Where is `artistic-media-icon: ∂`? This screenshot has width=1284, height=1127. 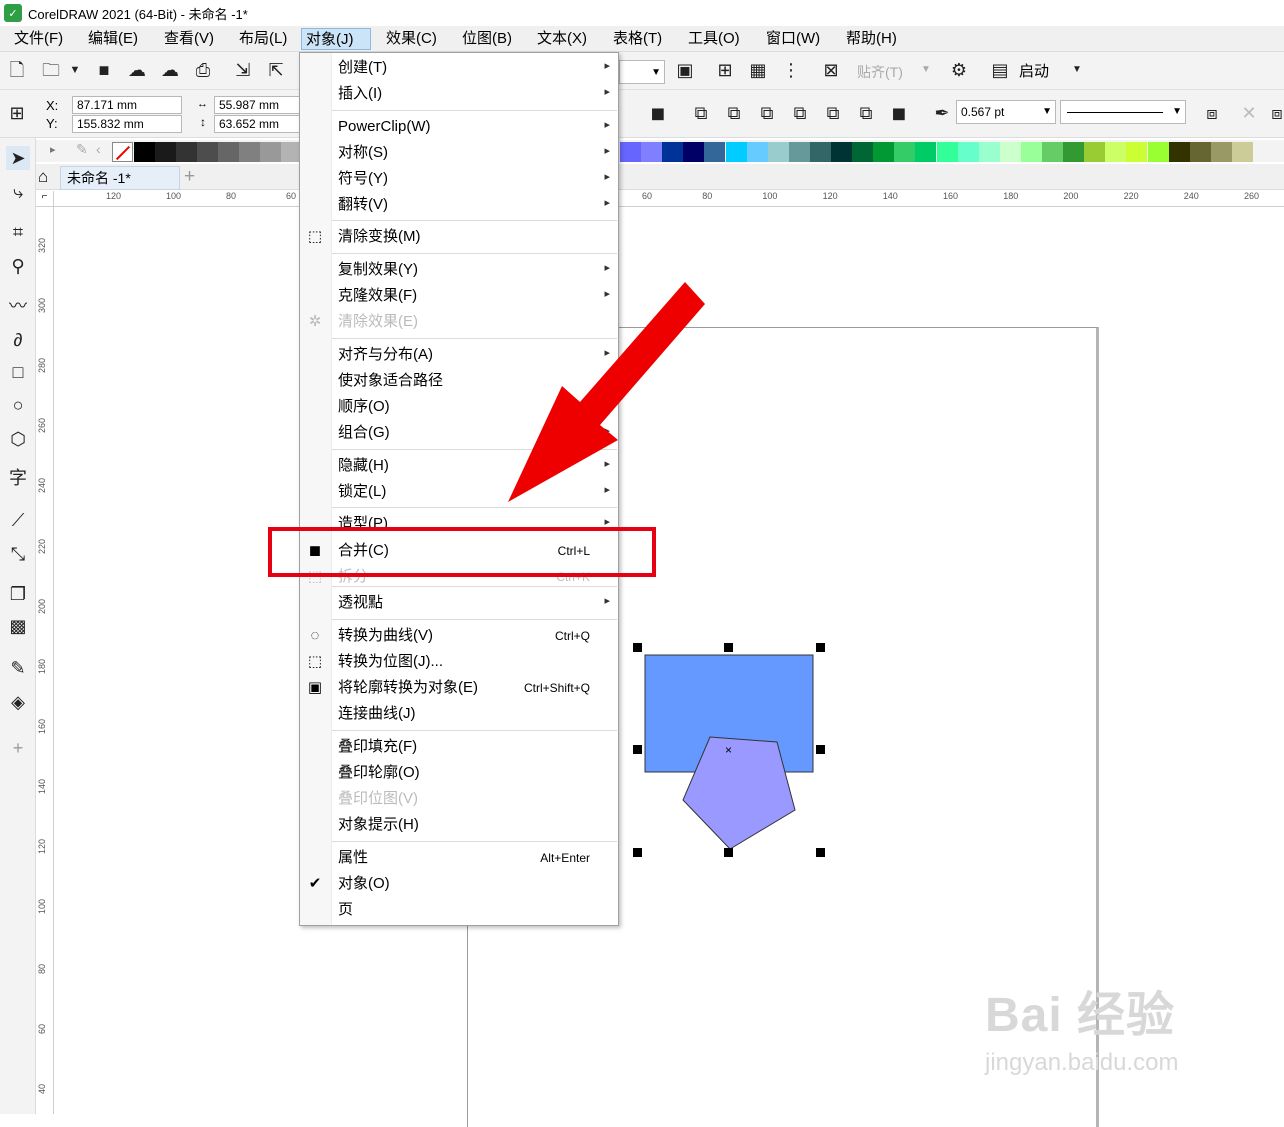 artistic-media-icon: ∂ is located at coordinates (18, 340).